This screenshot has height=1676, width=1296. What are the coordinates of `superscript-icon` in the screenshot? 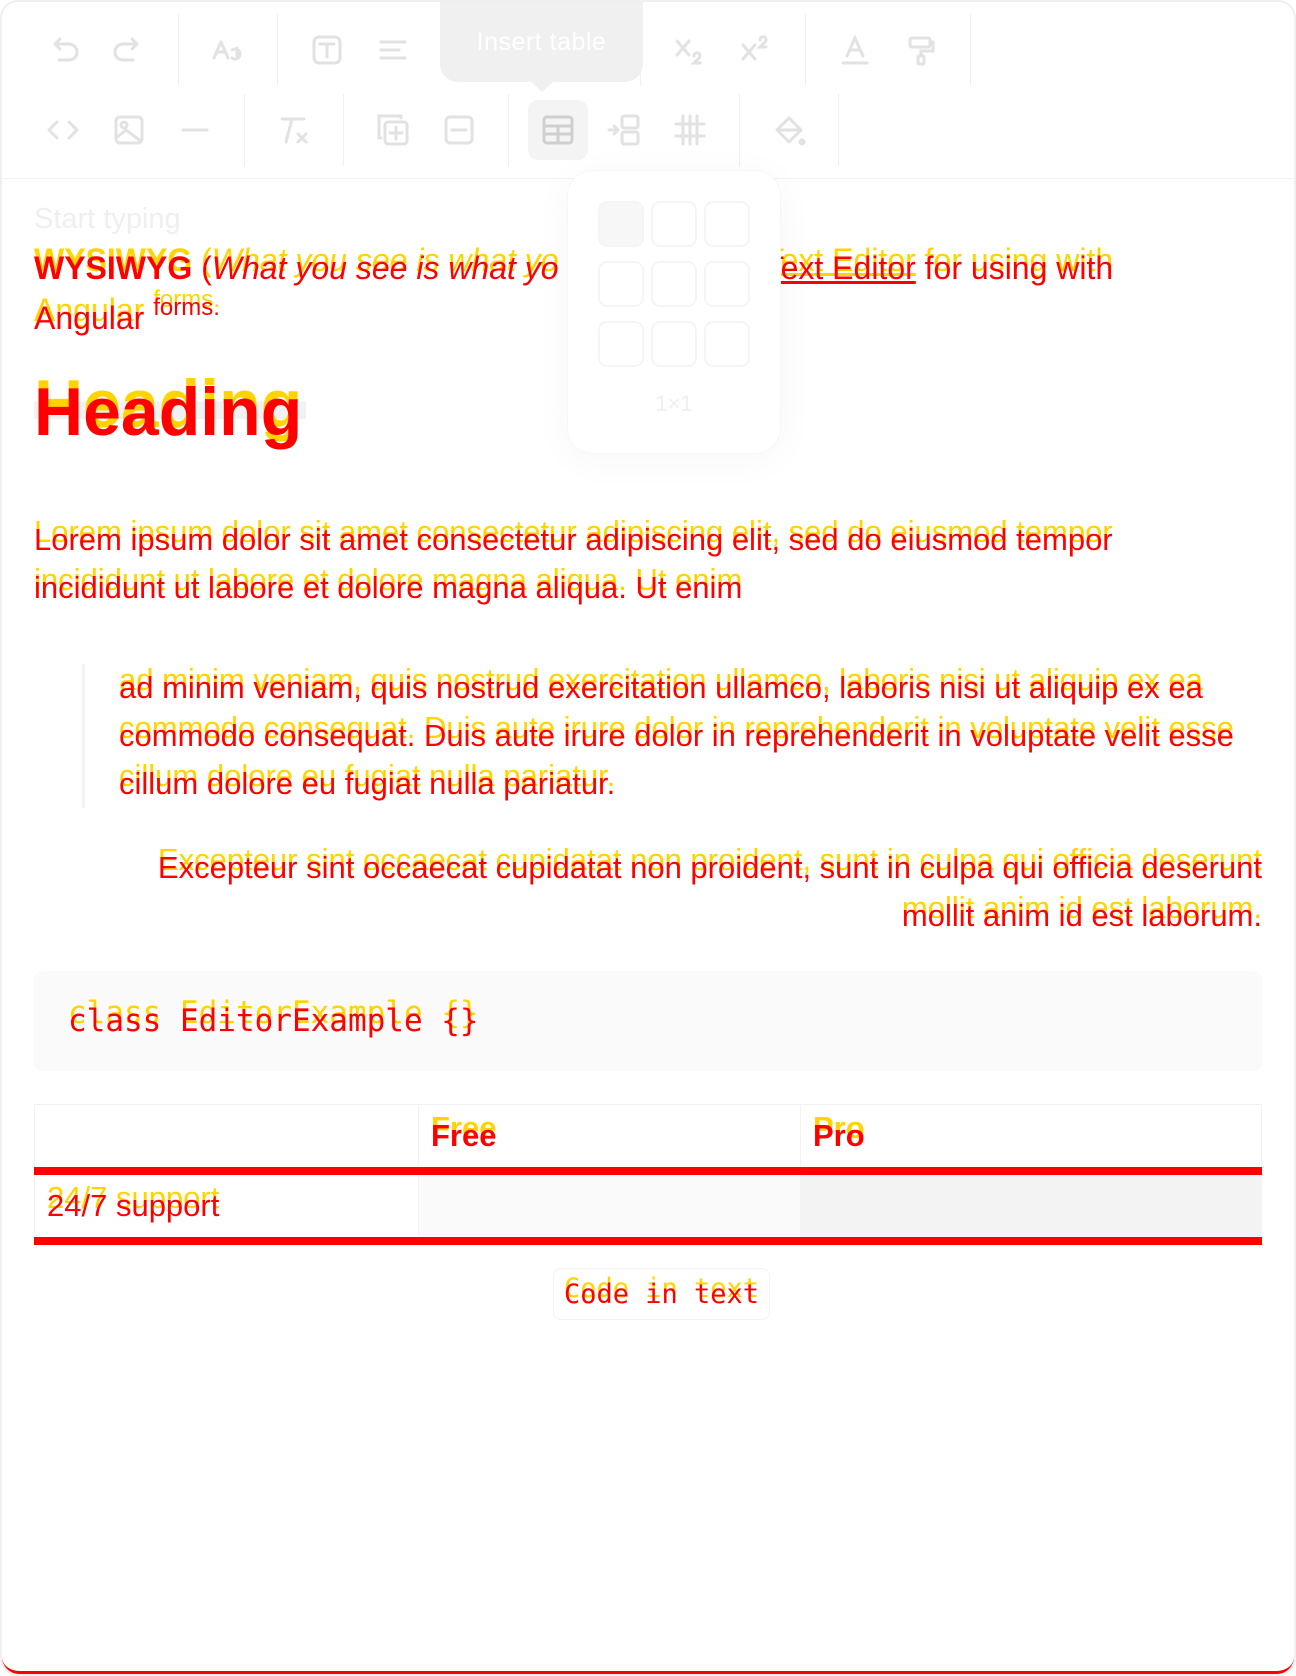 It's located at (756, 50).